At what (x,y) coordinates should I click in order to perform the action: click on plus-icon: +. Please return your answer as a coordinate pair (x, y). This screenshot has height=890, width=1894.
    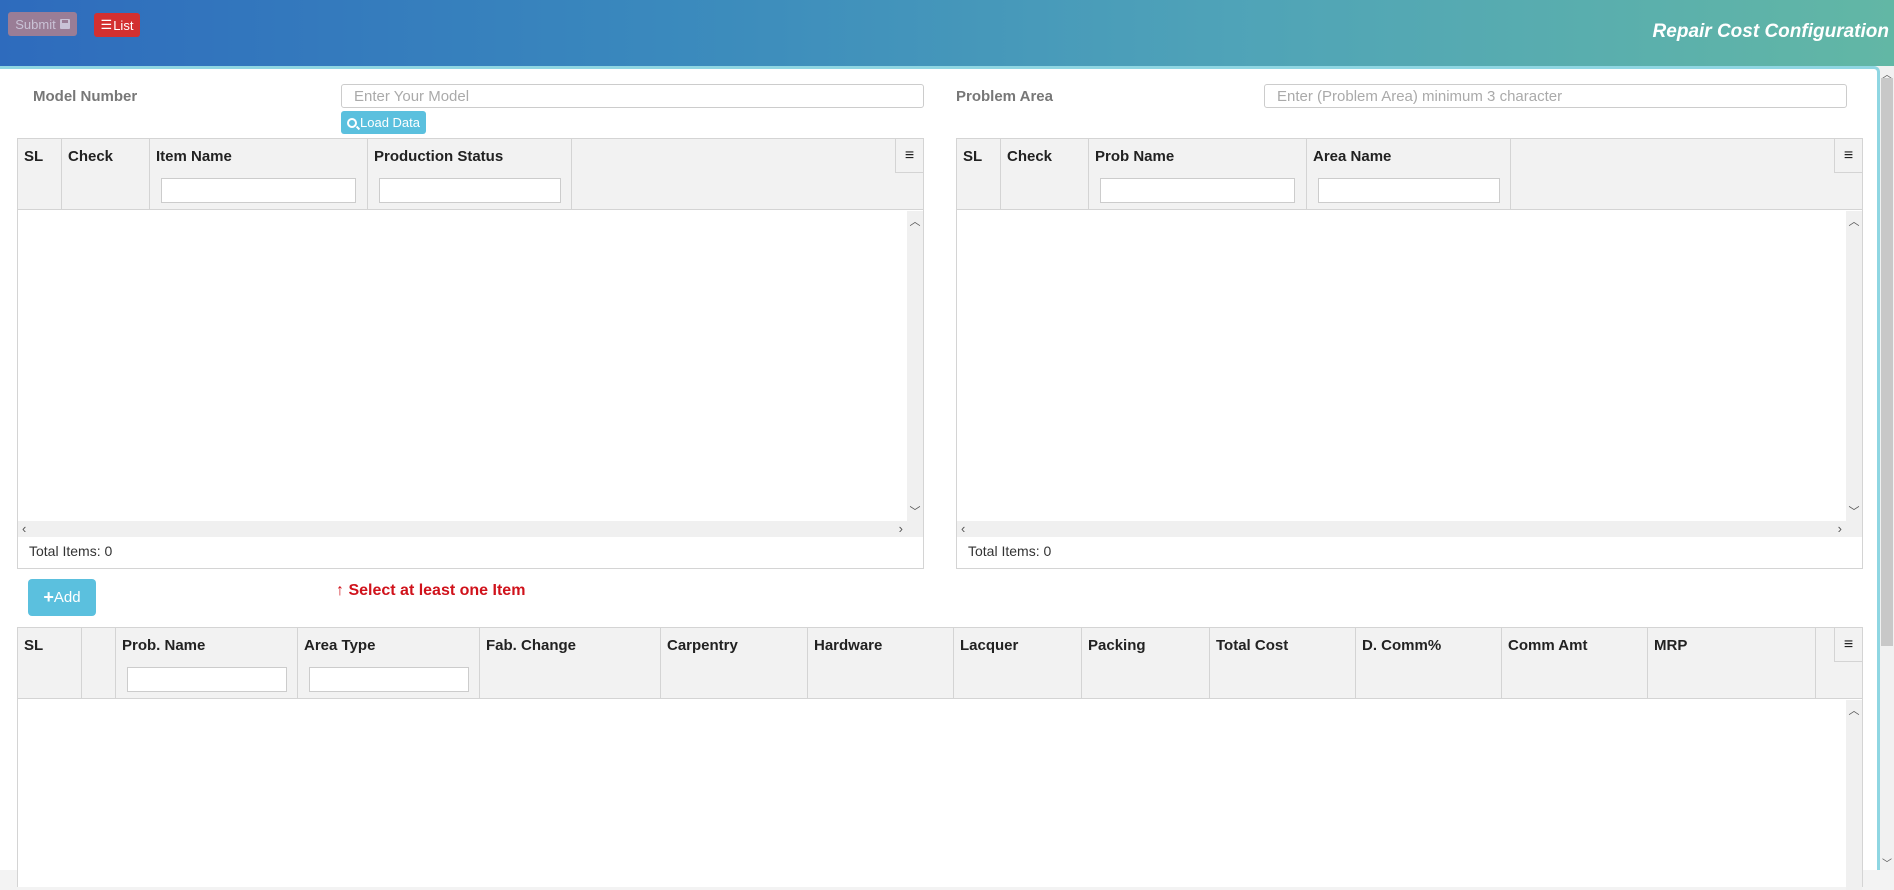
    Looking at the image, I should click on (48, 597).